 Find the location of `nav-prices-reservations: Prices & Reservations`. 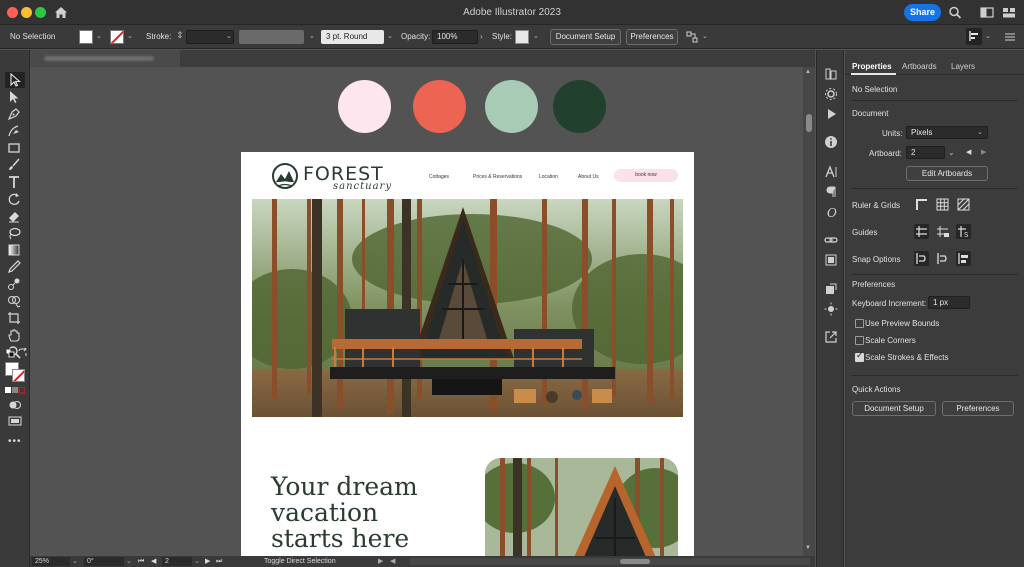

nav-prices-reservations: Prices & Reservations is located at coordinates (497, 177).